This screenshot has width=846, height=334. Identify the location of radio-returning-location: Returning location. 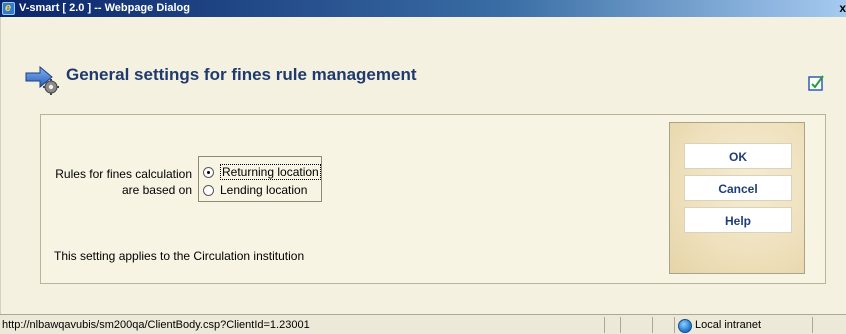
(262, 172).